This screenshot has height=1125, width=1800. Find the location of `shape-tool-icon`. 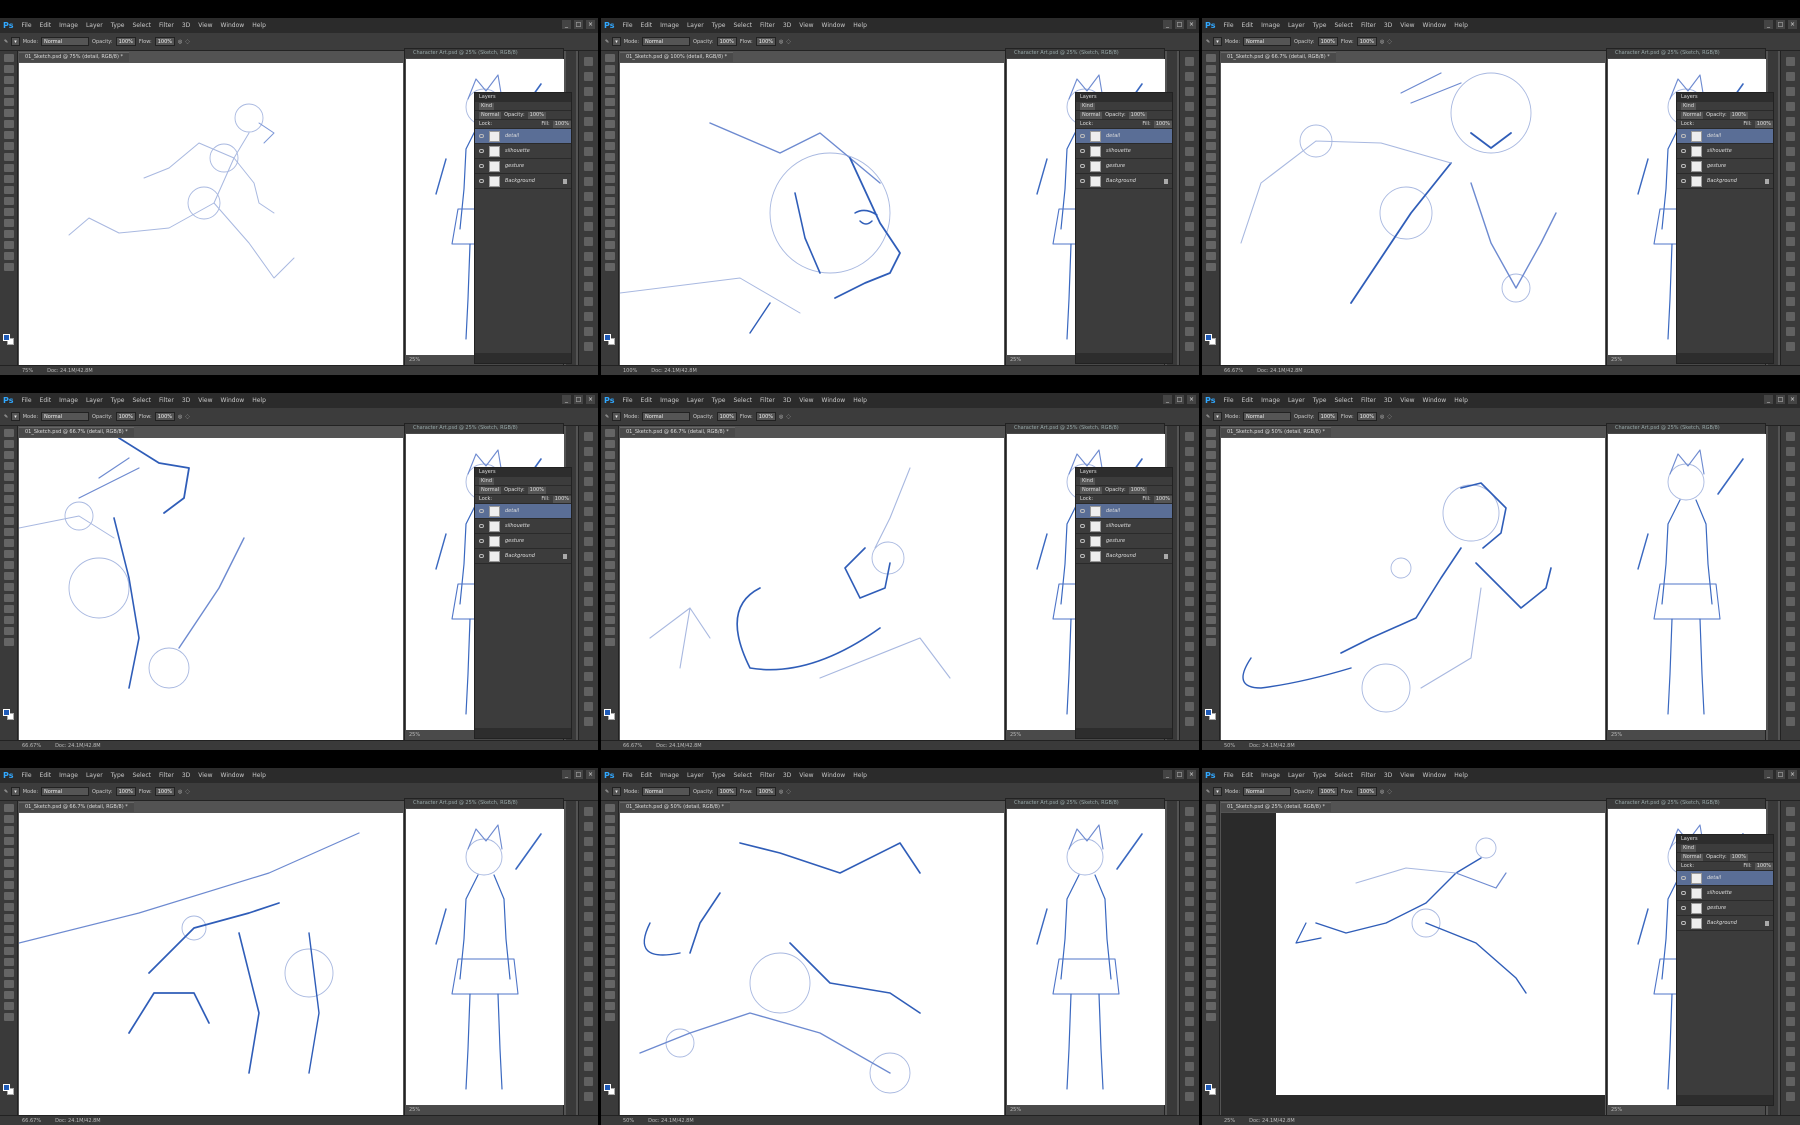

shape-tool-icon is located at coordinates (9, 620).